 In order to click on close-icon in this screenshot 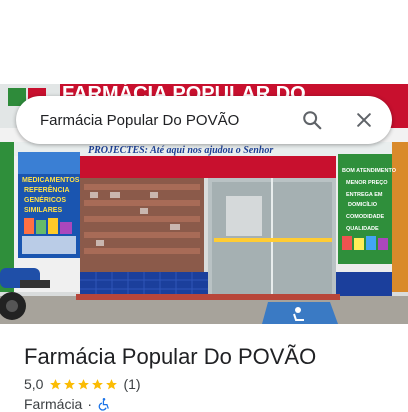, I will do `click(364, 120)`.